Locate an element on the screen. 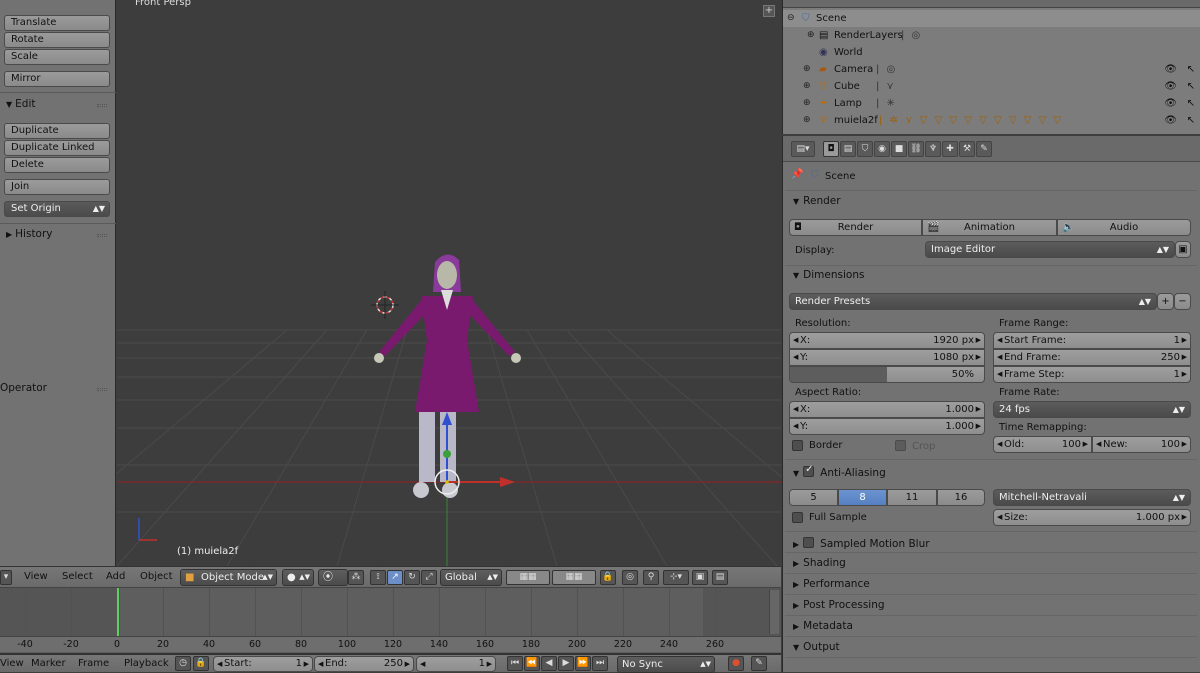  render-layers-tab-icon: ▤ is located at coordinates (848, 149).